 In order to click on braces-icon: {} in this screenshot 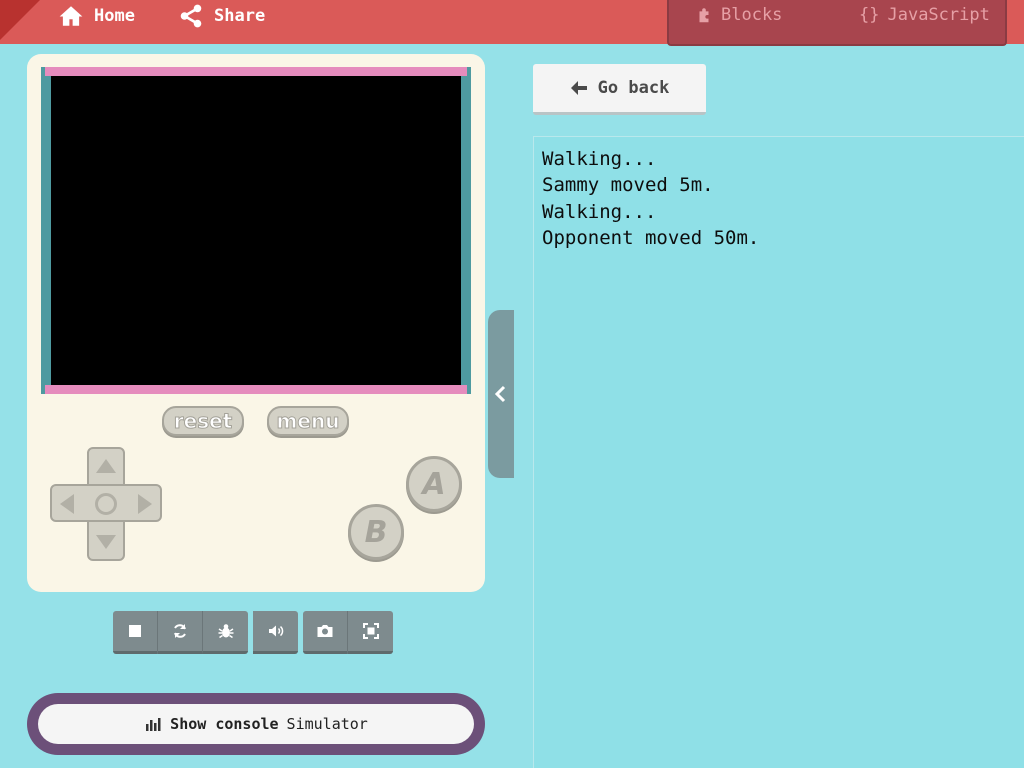, I will do `click(869, 15)`.